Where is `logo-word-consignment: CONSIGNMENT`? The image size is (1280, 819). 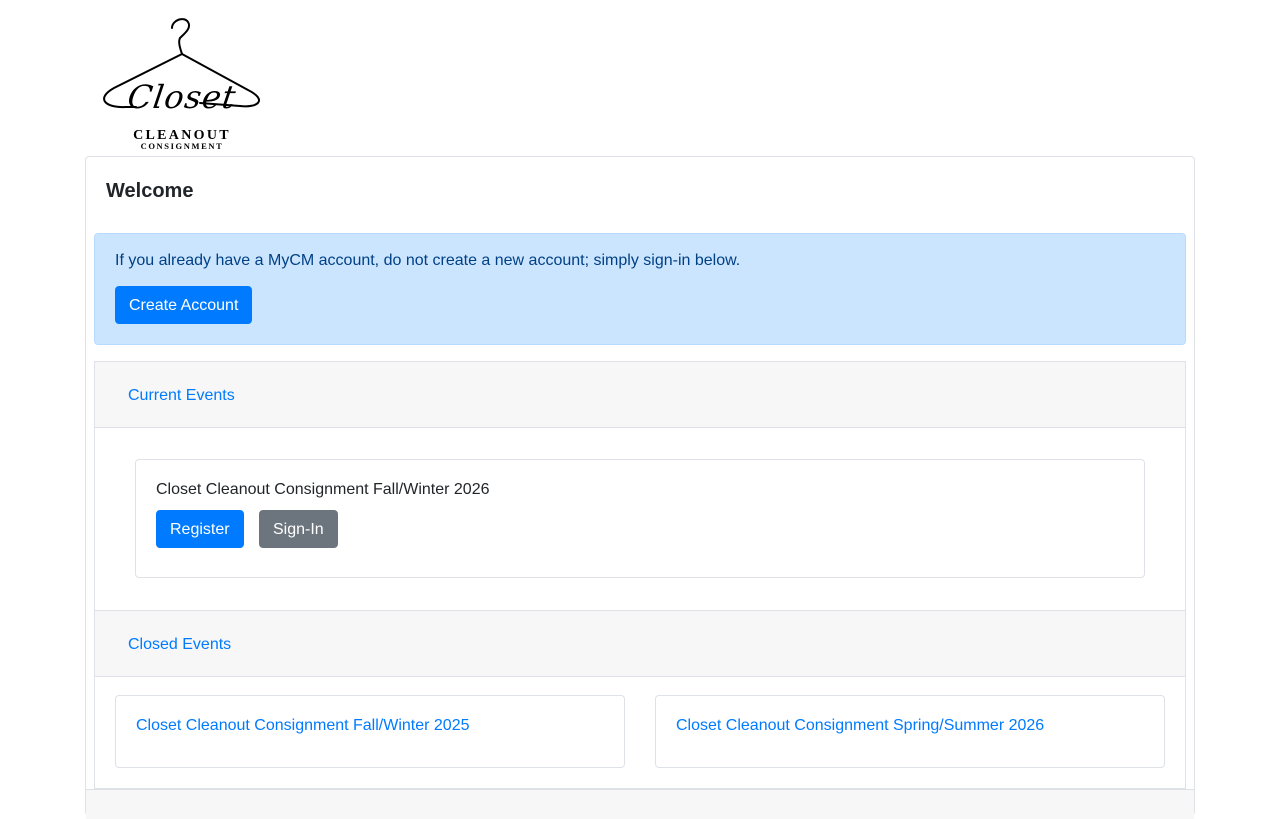 logo-word-consignment: CONSIGNMENT is located at coordinates (182, 146).